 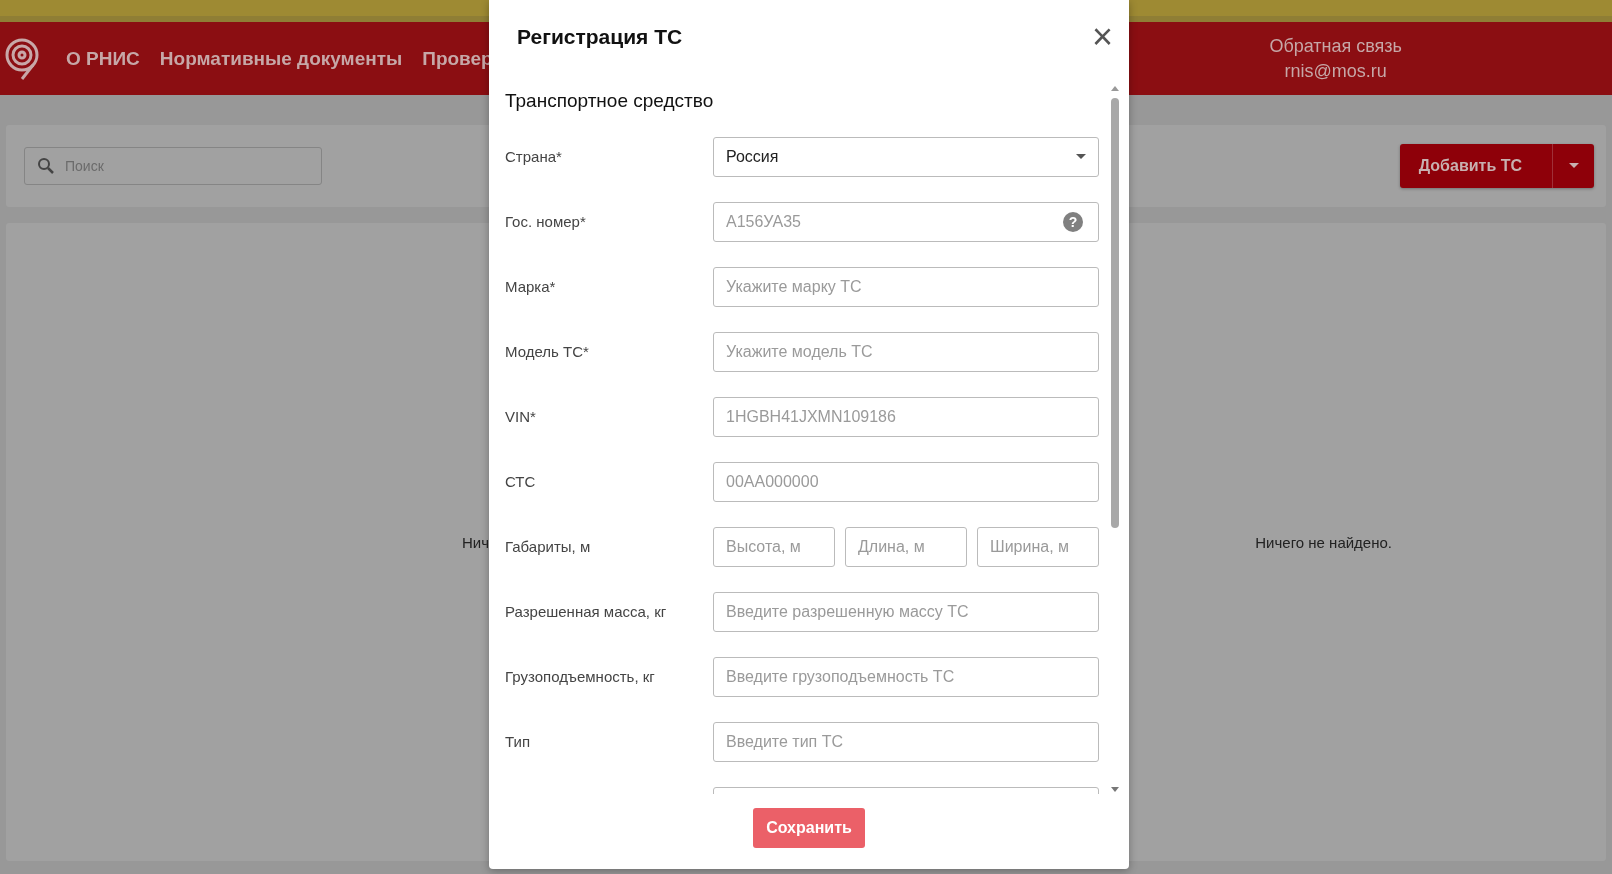 I want to click on field-label: Гос. номер*, so click(x=545, y=221).